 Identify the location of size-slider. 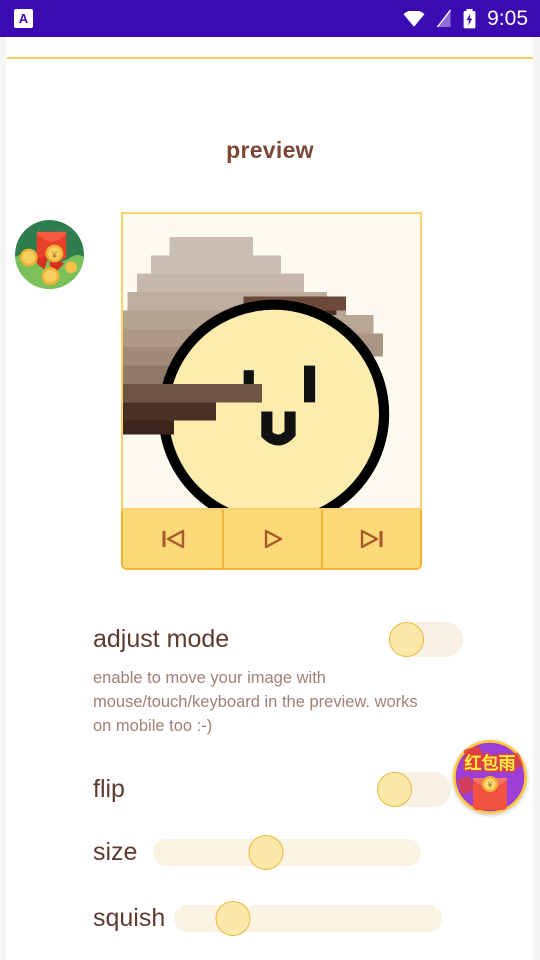
(287, 852).